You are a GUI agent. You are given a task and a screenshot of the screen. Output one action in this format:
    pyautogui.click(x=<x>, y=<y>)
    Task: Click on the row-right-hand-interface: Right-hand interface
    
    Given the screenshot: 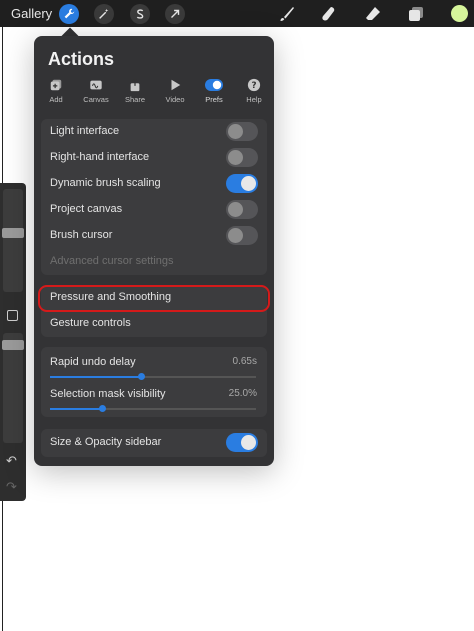 What is the action you would take?
    pyautogui.click(x=154, y=158)
    